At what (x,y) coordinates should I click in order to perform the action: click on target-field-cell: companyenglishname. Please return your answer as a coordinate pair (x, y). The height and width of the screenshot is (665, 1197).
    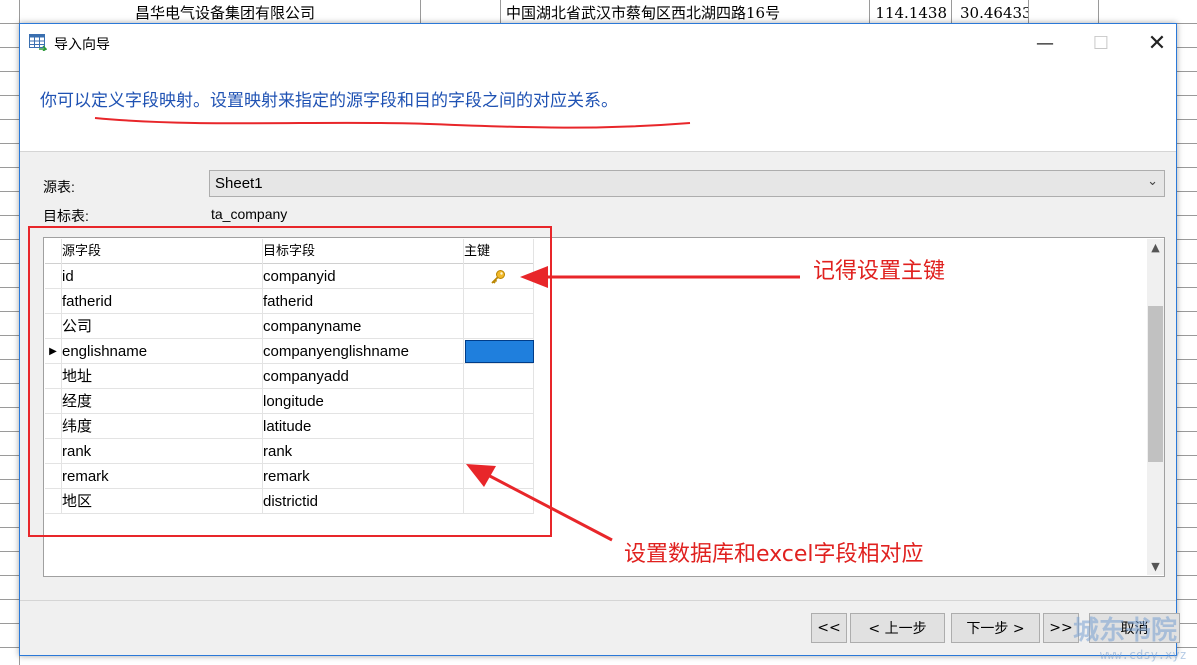
    Looking at the image, I should click on (363, 351).